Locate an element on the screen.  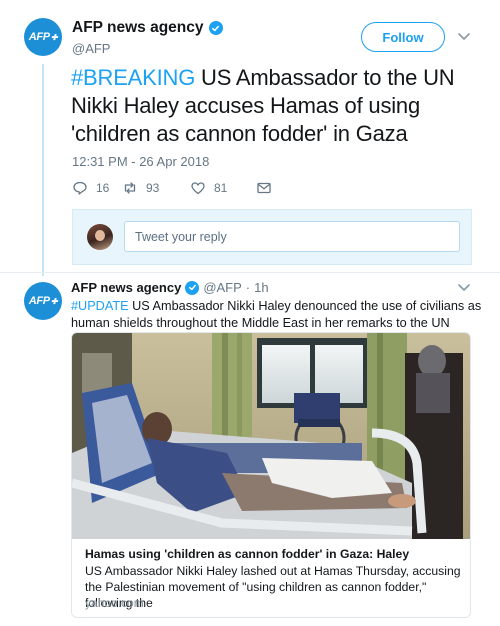
hashtag-link: #UPDATE is located at coordinates (100, 306).